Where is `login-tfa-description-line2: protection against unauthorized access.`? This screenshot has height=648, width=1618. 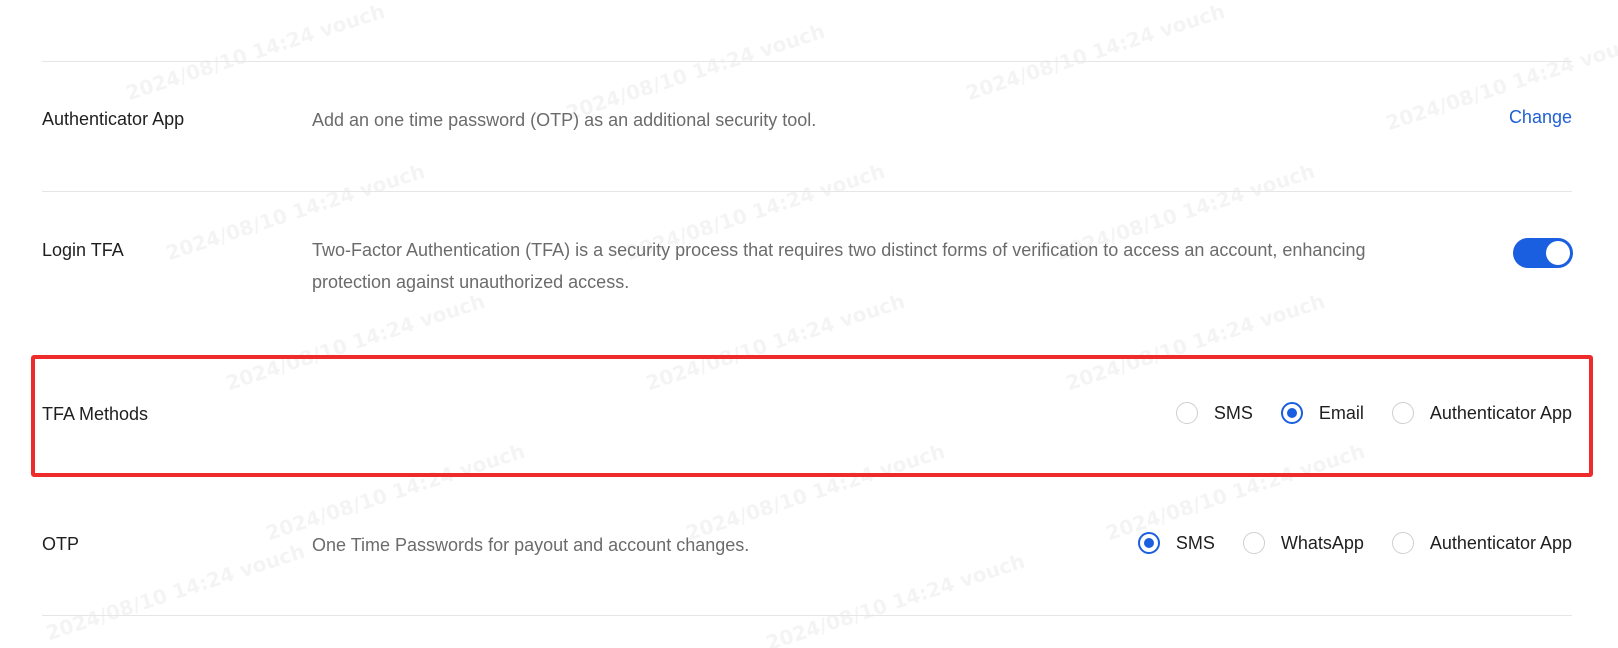 login-tfa-description-line2: protection against unauthorized access. is located at coordinates (471, 282).